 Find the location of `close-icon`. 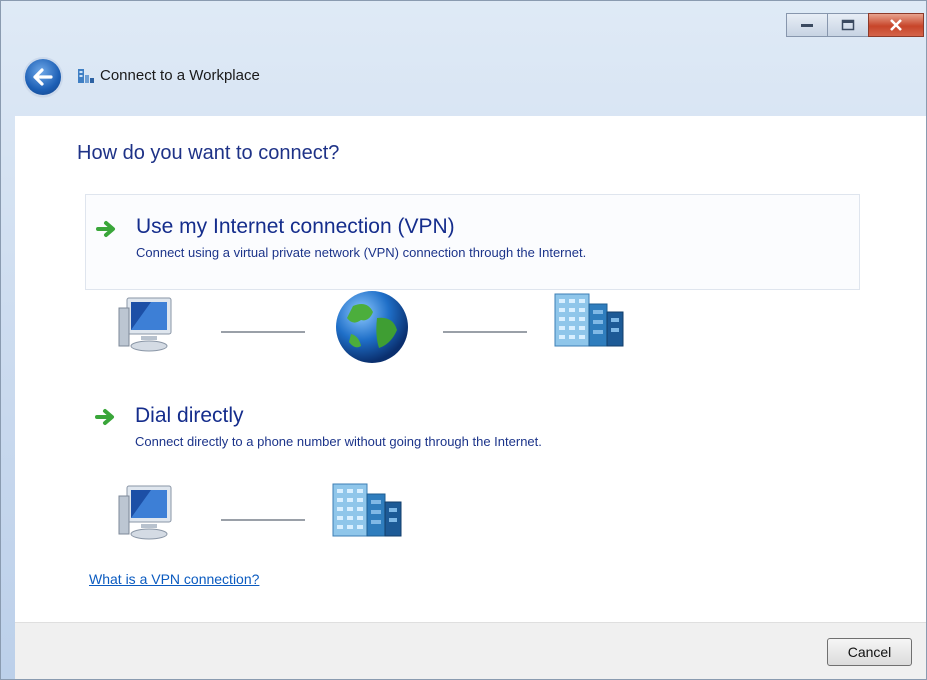

close-icon is located at coordinates (896, 25).